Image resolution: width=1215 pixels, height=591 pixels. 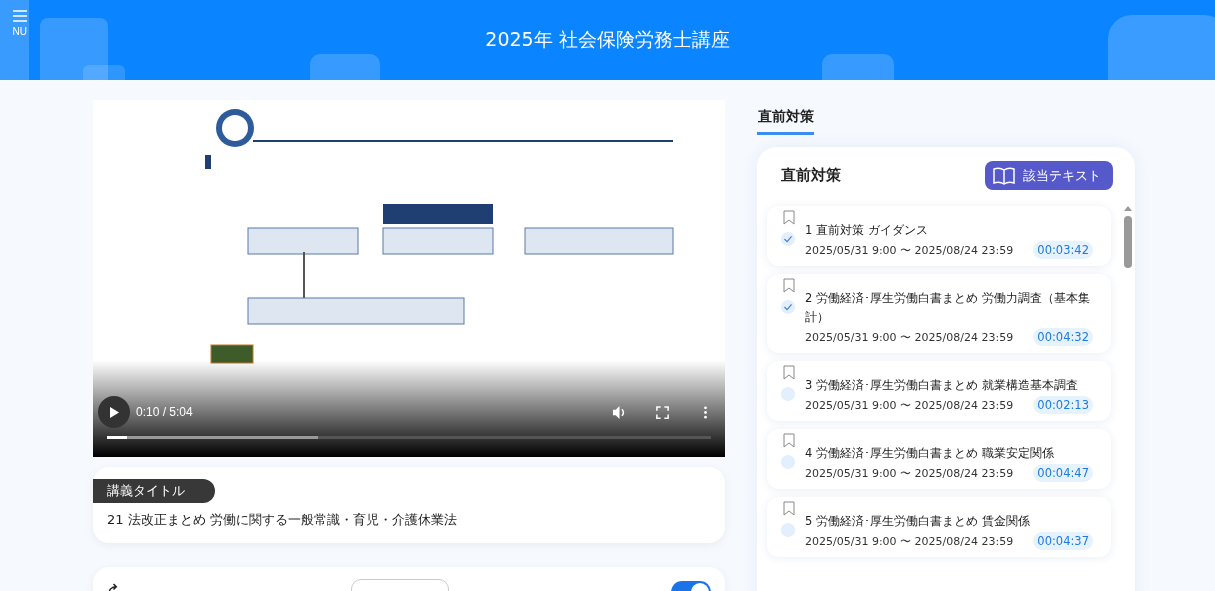 What do you see at coordinates (607, 39) in the screenshot?
I see `page-title: 2025年 社会保険労務士講座` at bounding box center [607, 39].